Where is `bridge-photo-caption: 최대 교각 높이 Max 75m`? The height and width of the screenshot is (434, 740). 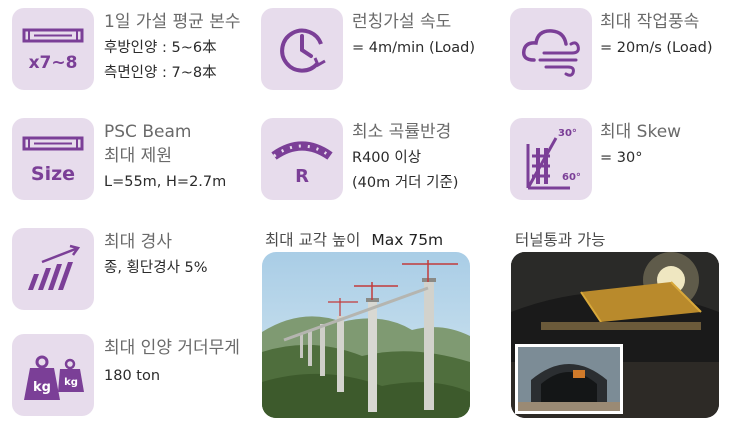
bridge-photo-caption: 최대 교각 높이 Max 75m is located at coordinates (354, 239).